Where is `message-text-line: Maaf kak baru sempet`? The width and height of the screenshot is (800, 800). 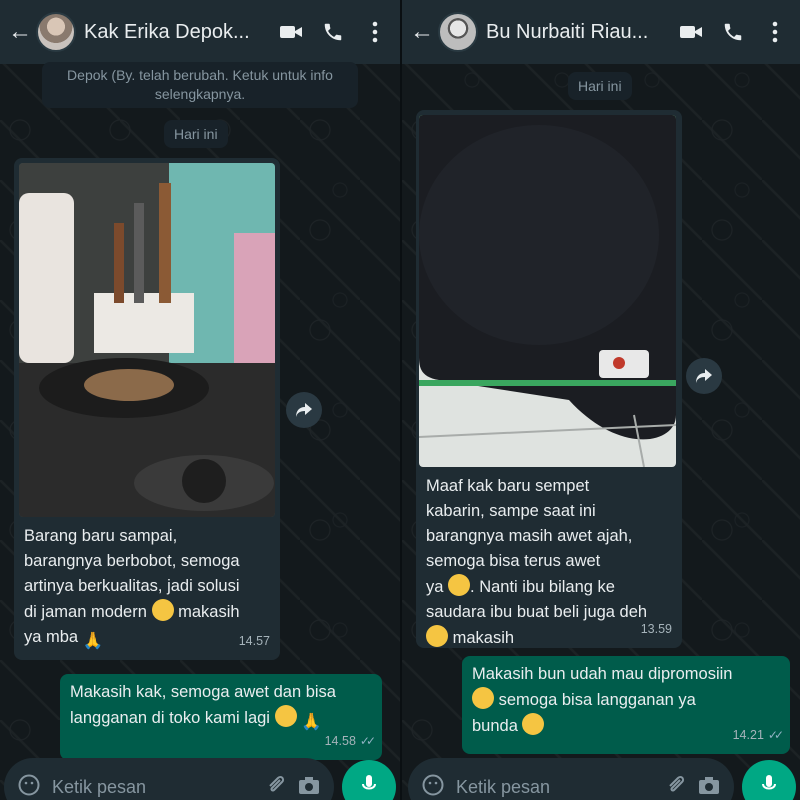 message-text-line: Maaf kak baru sempet is located at coordinates (508, 486).